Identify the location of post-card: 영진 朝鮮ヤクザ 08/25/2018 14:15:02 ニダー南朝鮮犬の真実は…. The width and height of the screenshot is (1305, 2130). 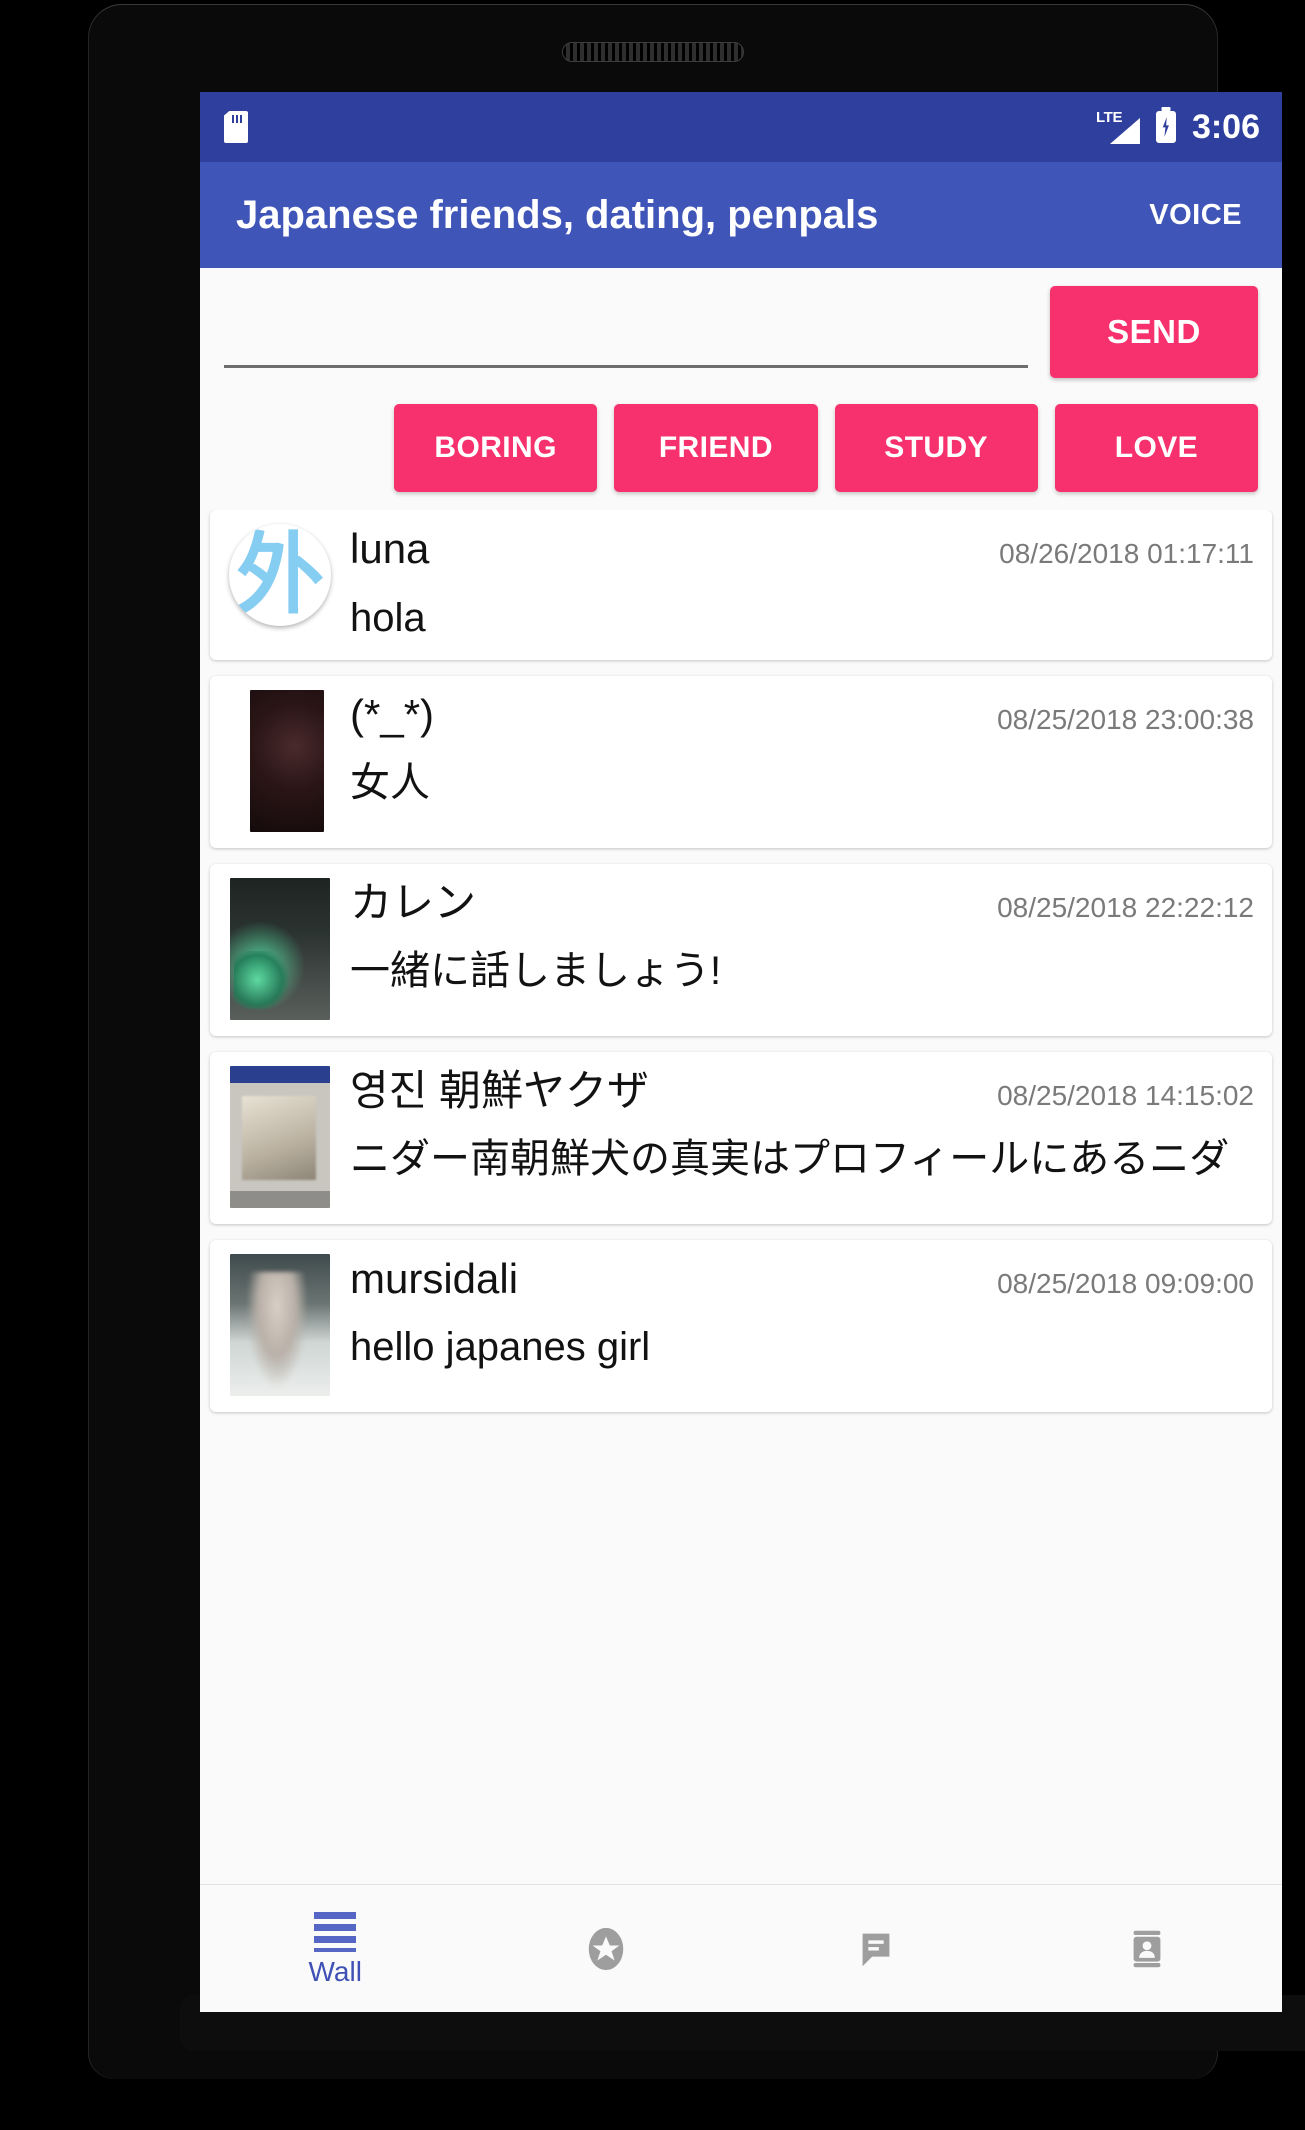
(741, 1137).